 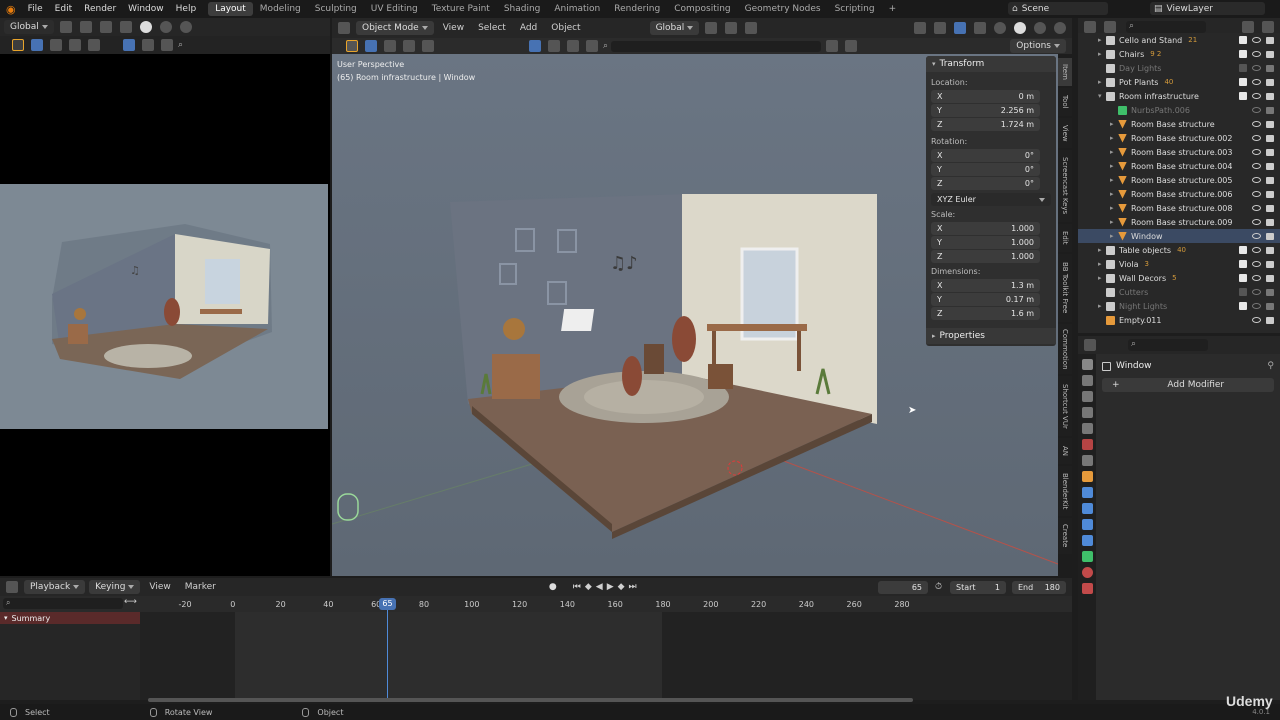 What do you see at coordinates (553, 587) in the screenshot?
I see `record-icon: ●` at bounding box center [553, 587].